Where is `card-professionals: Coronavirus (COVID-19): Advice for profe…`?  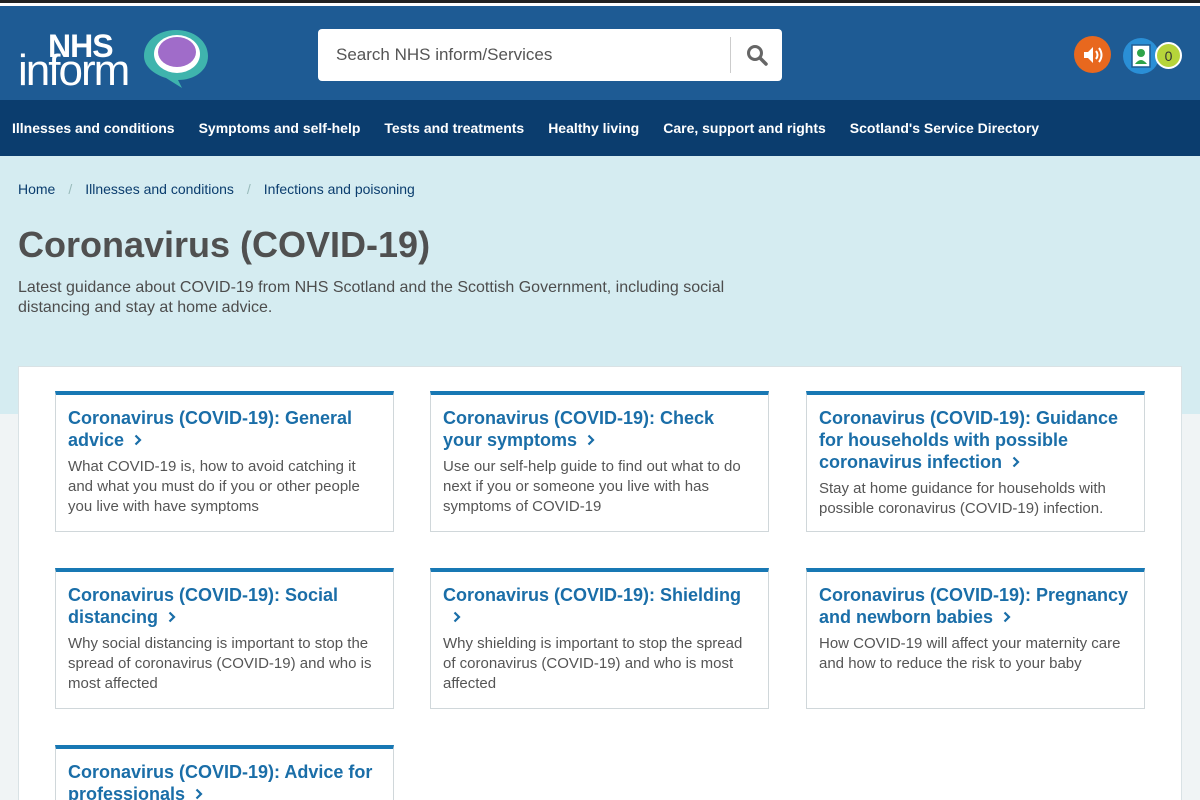 card-professionals: Coronavirus (COVID-19): Advice for profe… is located at coordinates (224, 772).